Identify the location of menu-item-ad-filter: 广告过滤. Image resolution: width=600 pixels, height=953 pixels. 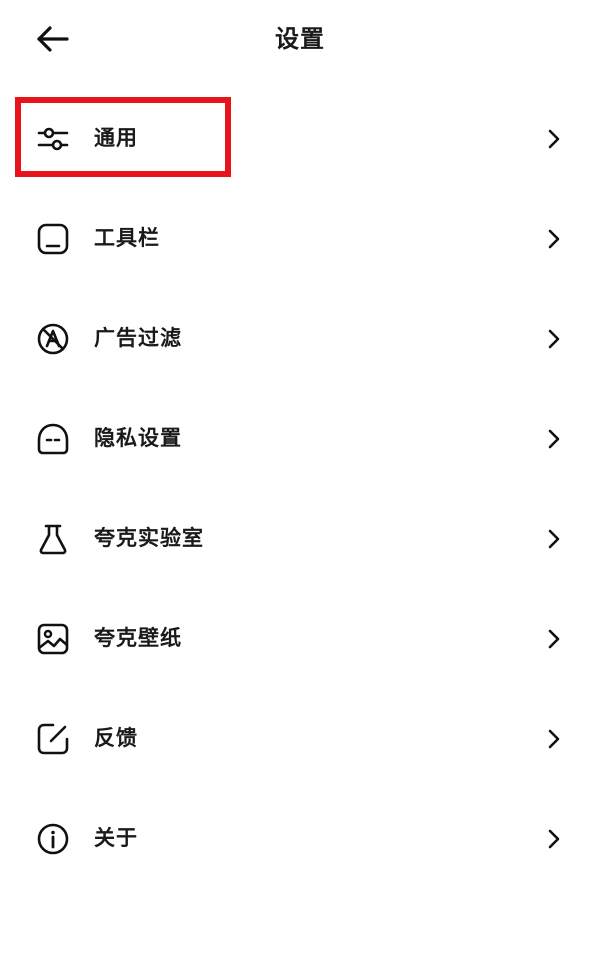
(300, 338).